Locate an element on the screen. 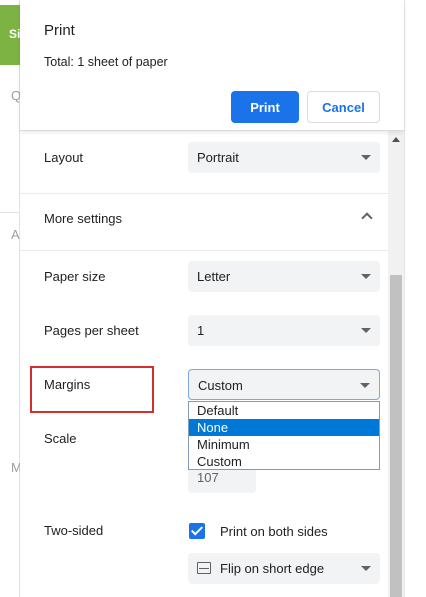 The height and width of the screenshot is (597, 426). print-both-sides-checkbox is located at coordinates (197, 531).